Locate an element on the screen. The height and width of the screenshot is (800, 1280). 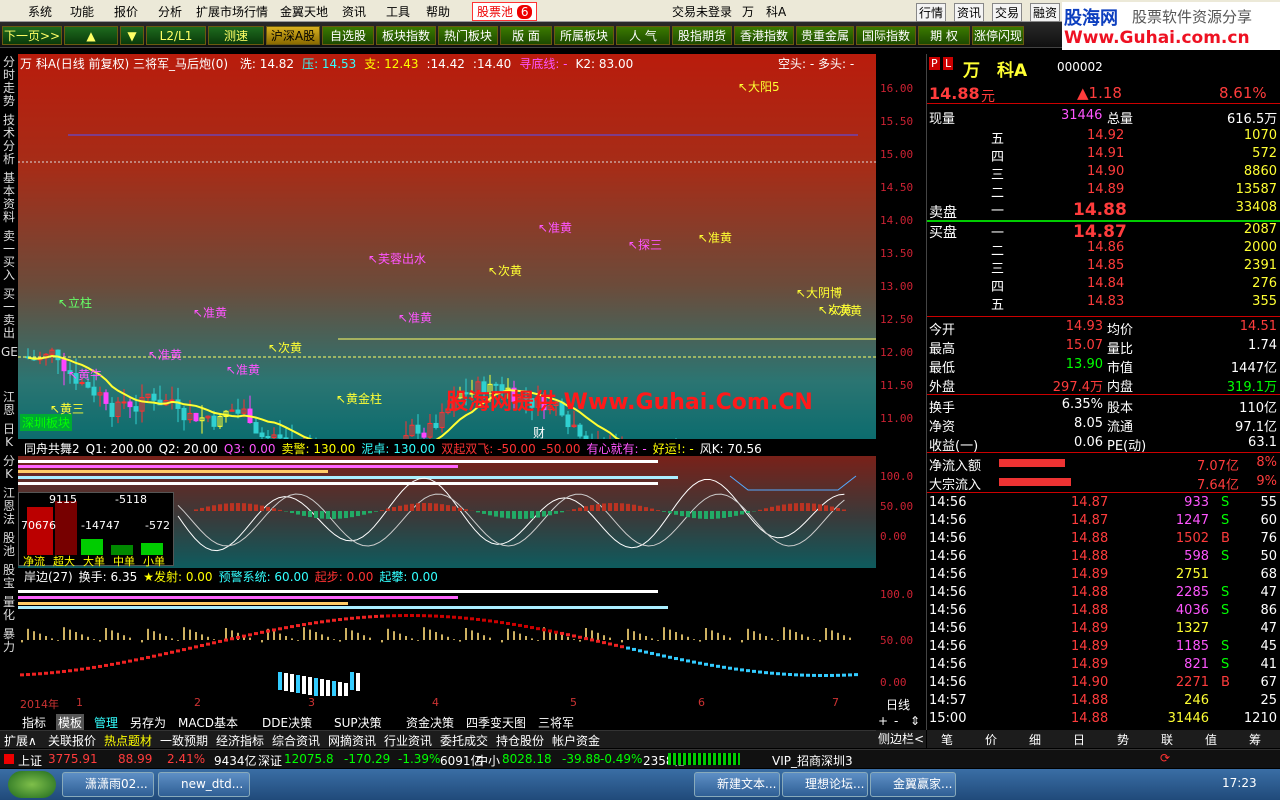
period-label: 日线 is located at coordinates (898, 704).